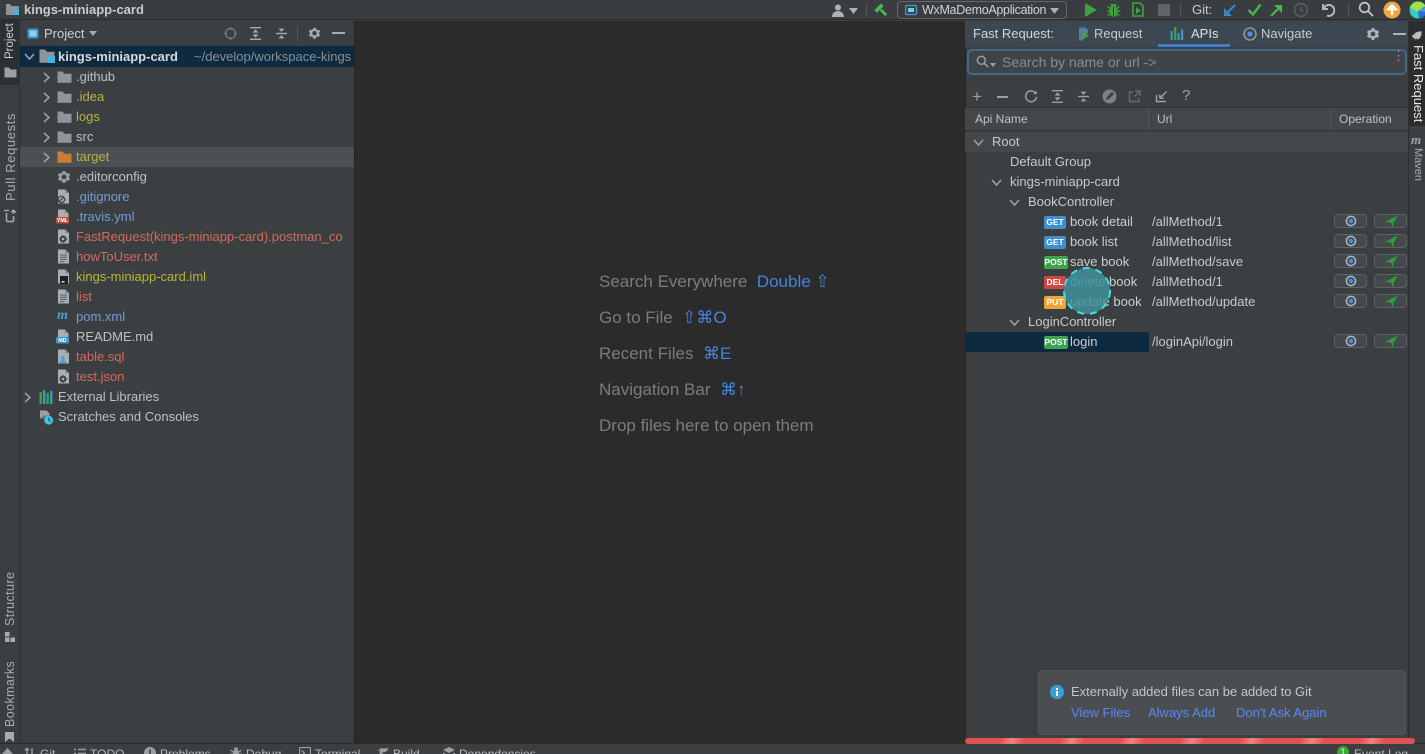 Image resolution: width=1425 pixels, height=754 pixels. What do you see at coordinates (62, 341) in the screenshot?
I see `svg-text: MD` at bounding box center [62, 341].